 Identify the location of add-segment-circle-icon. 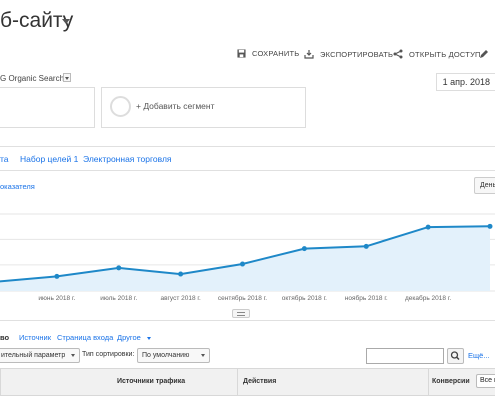
(120, 106).